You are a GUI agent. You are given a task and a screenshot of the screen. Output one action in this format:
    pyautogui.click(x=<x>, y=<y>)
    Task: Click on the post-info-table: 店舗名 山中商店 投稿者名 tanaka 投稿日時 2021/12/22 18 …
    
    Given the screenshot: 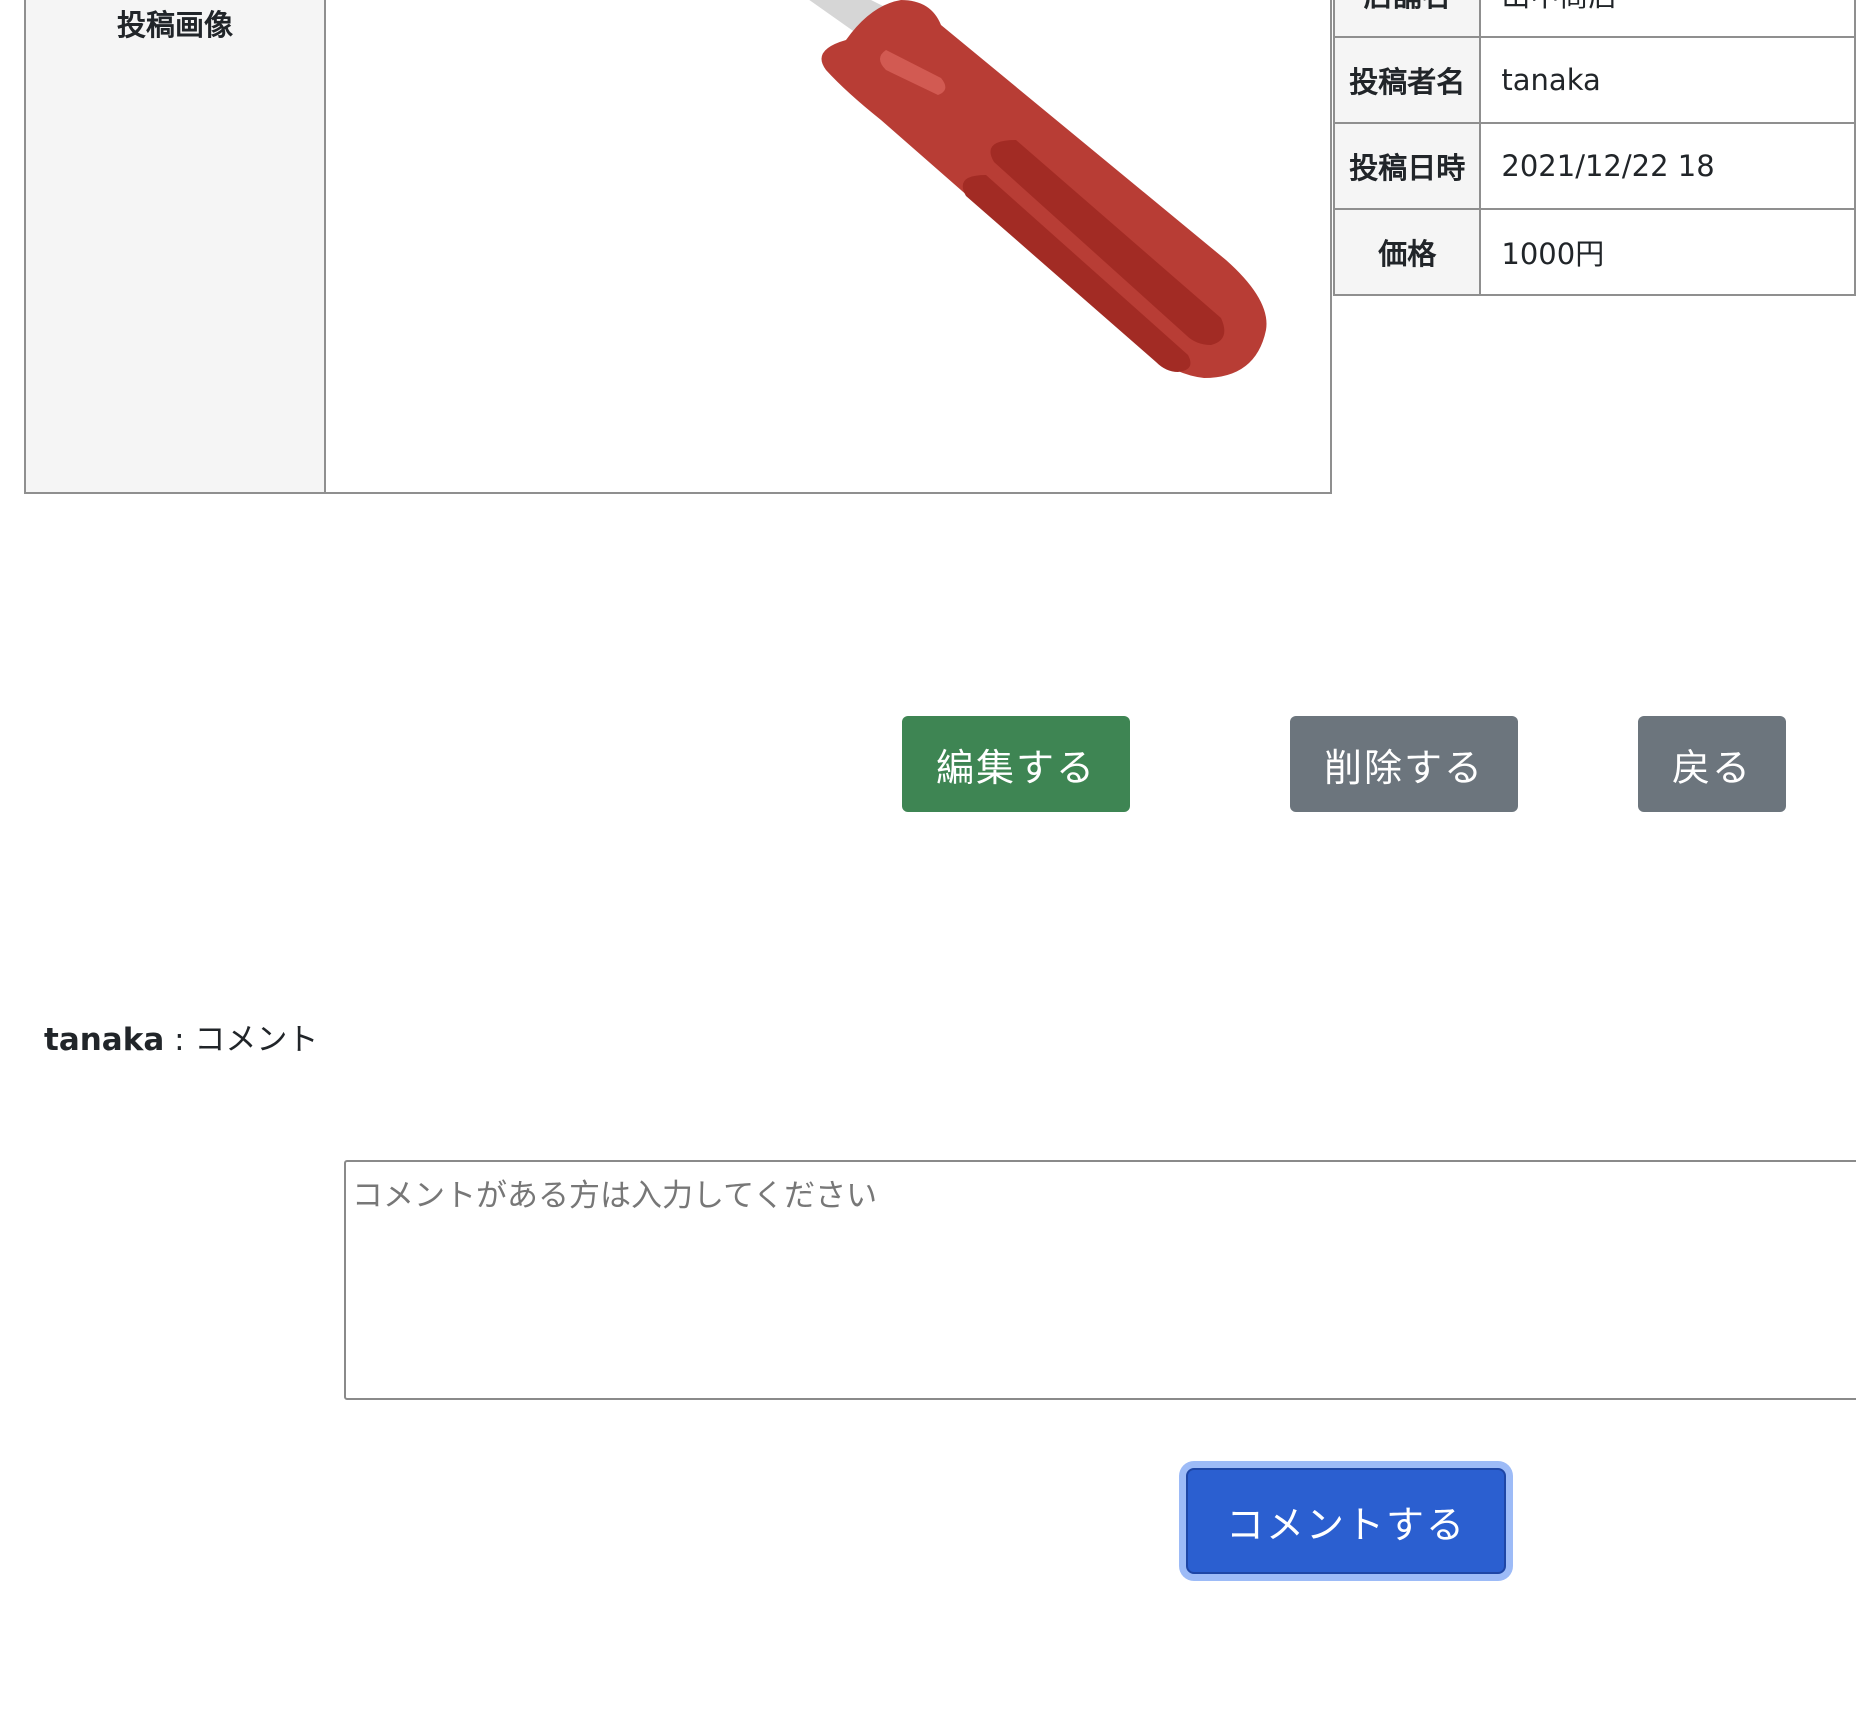 What is the action you would take?
    pyautogui.click(x=1594, y=148)
    